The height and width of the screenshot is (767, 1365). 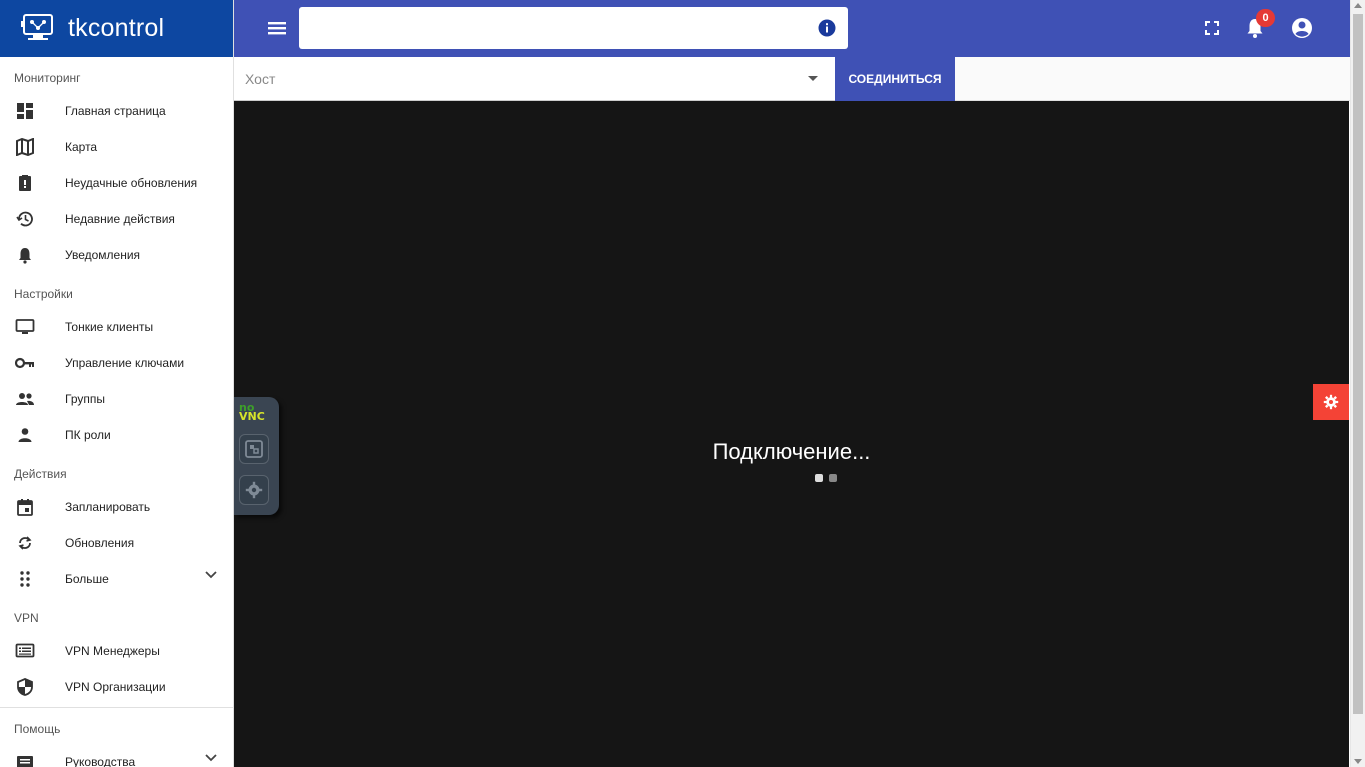 What do you see at coordinates (895, 79) in the screenshot?
I see `connect-button: СОЕДИНИТЬСЯ` at bounding box center [895, 79].